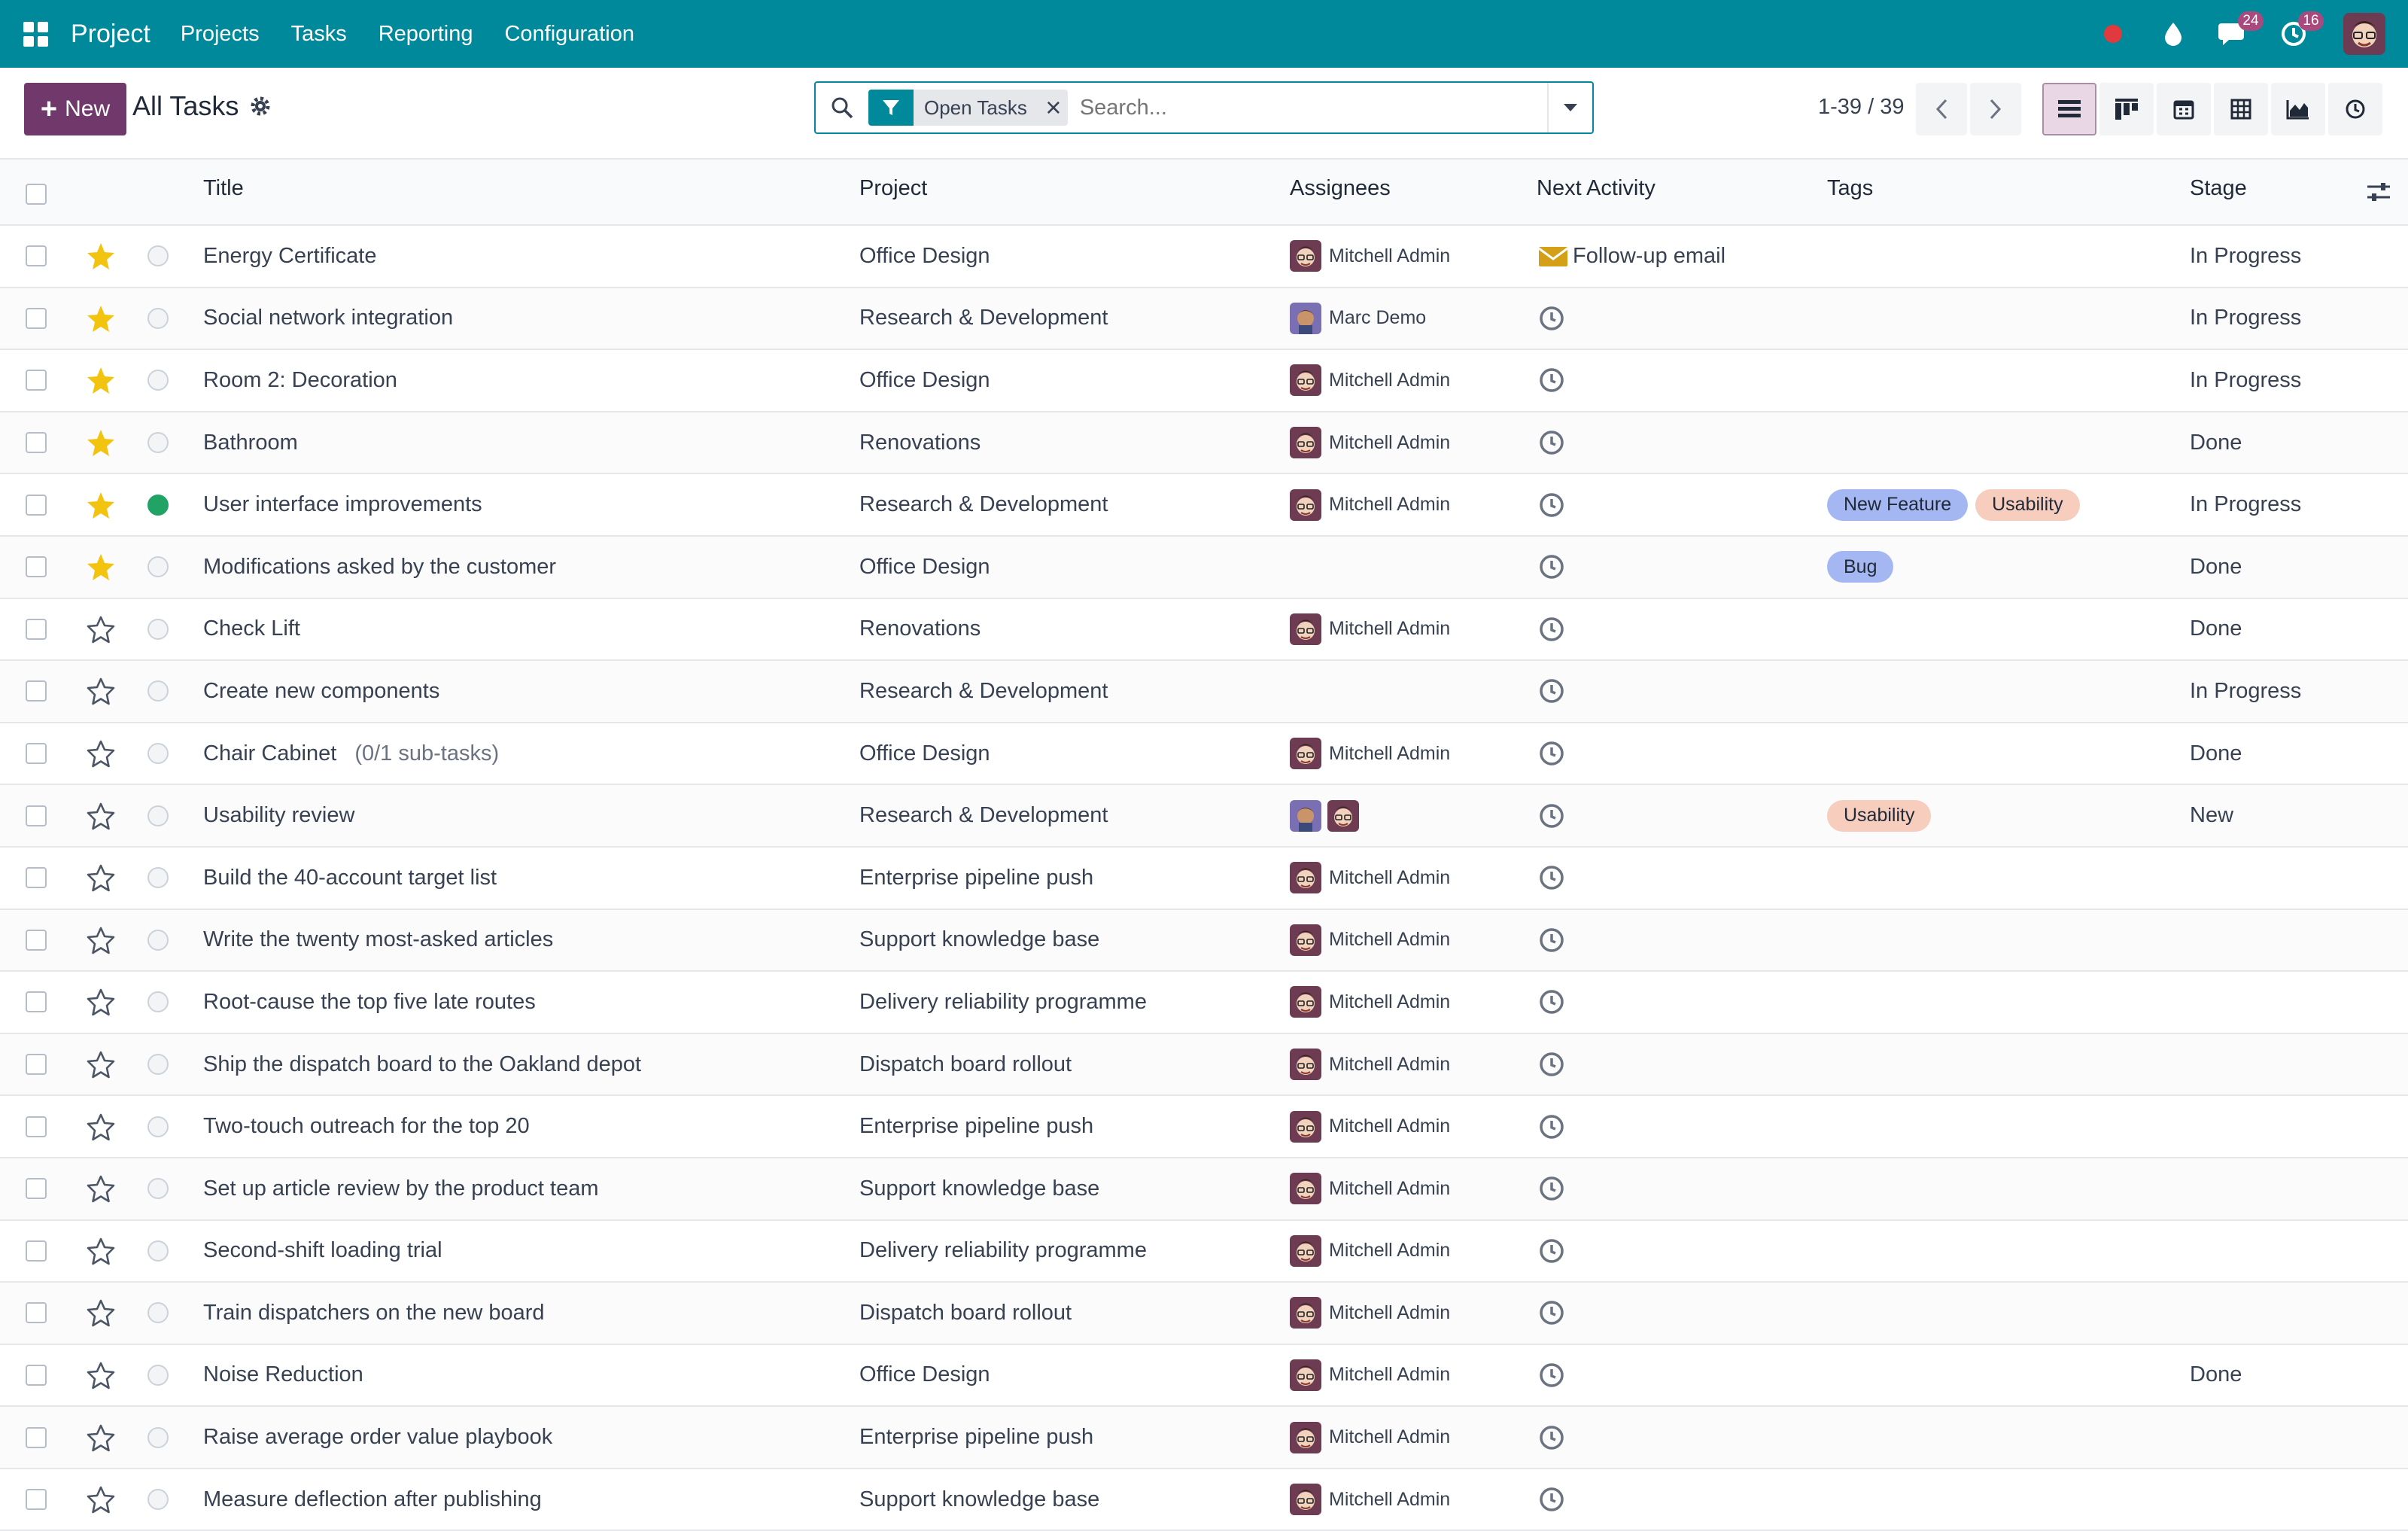  Describe the element at coordinates (893, 188) in the screenshot. I see `column-project: Project` at that location.